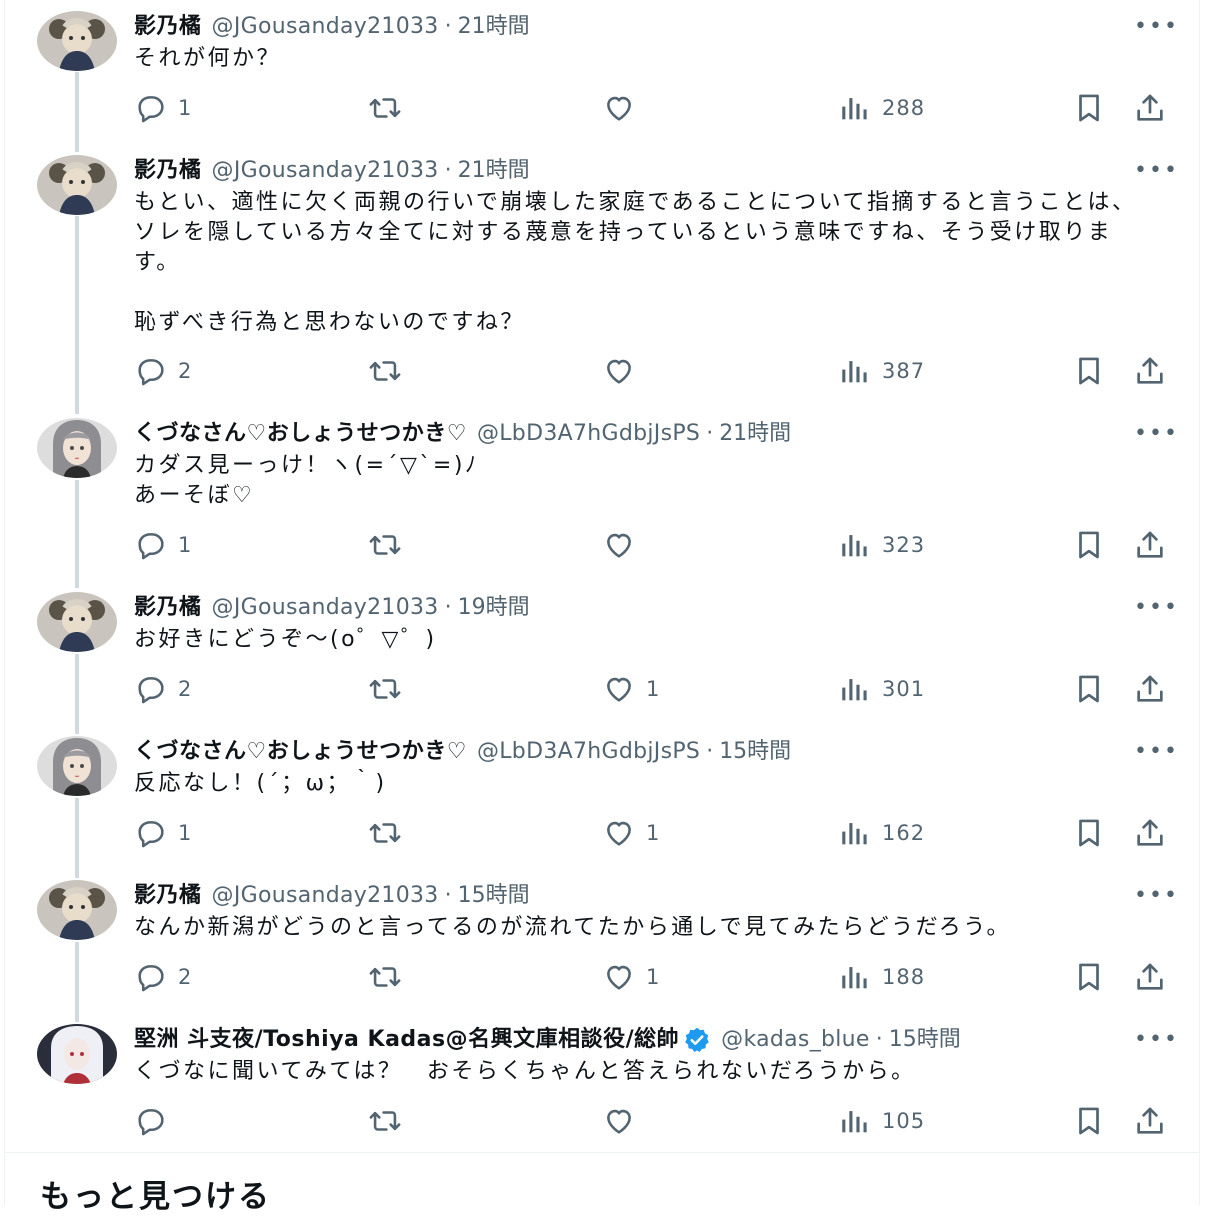 This screenshot has height=1216, width=1206. I want to click on reply-button, so click(156, 1121).